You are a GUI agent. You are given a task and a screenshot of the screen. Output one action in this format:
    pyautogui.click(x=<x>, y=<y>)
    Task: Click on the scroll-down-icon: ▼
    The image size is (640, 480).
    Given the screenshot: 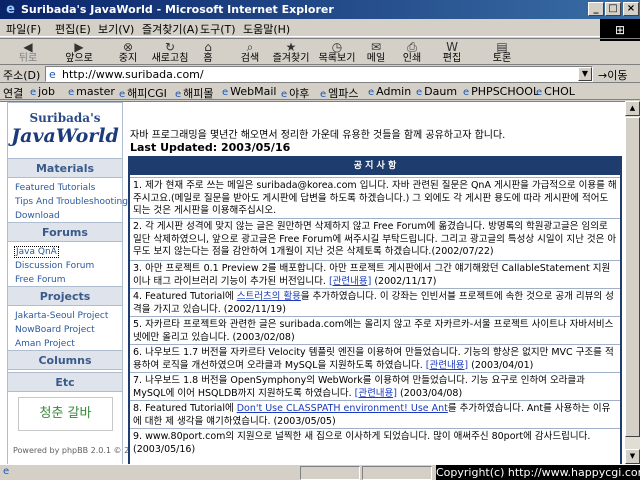 What is the action you would take?
    pyautogui.click(x=632, y=456)
    